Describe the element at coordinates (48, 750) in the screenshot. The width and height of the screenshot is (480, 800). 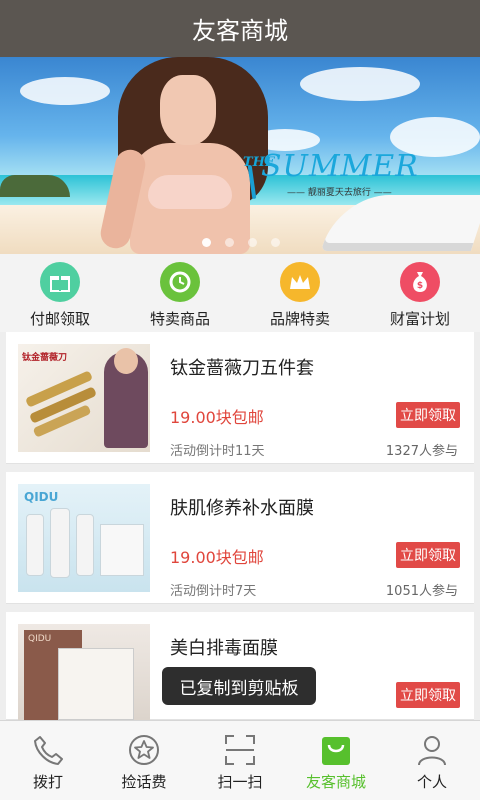
I see `phone-icon` at that location.